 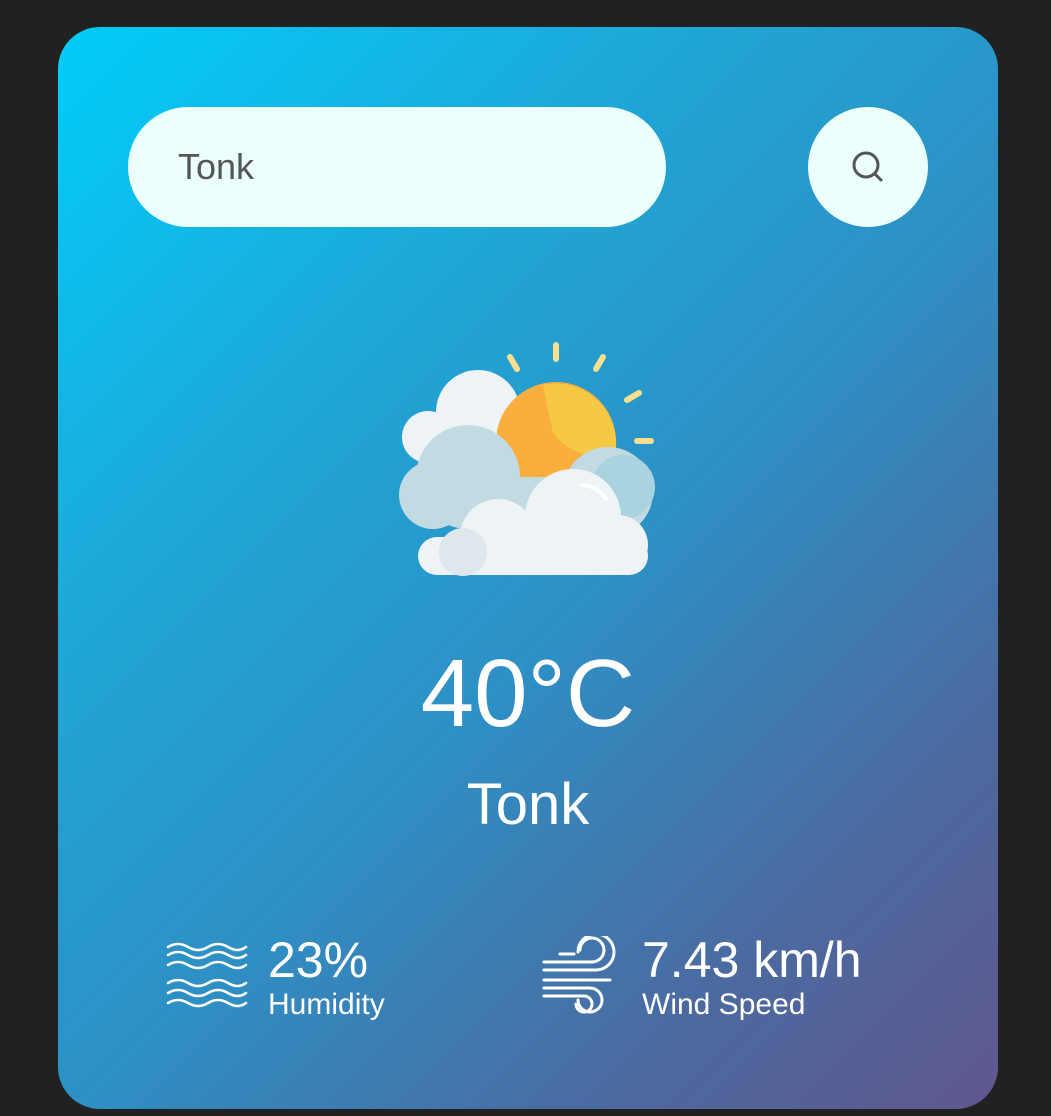 What do you see at coordinates (752, 960) in the screenshot?
I see `wind-value: 7.43 km/h` at bounding box center [752, 960].